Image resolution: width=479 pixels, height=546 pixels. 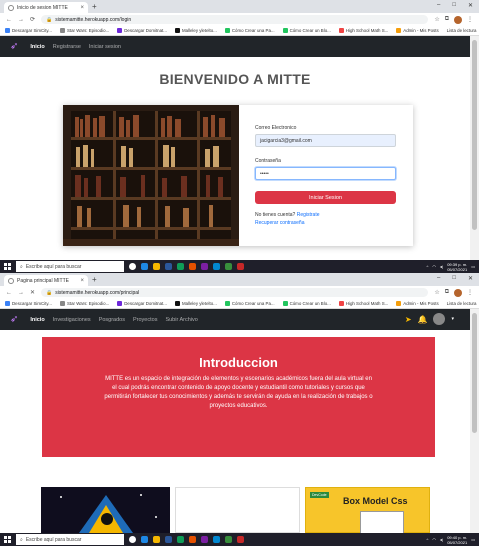 I want to click on browser-tab: Pagina principal MITTE ×, so click(x=46, y=280).